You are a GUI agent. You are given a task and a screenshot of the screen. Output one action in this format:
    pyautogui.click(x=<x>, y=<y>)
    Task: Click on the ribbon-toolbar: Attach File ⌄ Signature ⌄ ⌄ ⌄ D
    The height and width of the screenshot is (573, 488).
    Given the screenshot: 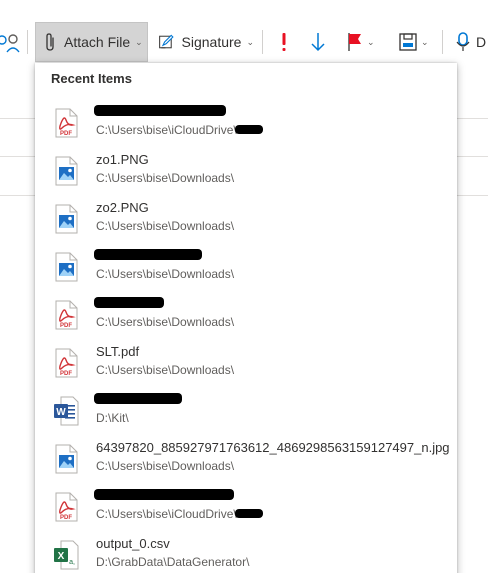 What is the action you would take?
    pyautogui.click(x=244, y=32)
    